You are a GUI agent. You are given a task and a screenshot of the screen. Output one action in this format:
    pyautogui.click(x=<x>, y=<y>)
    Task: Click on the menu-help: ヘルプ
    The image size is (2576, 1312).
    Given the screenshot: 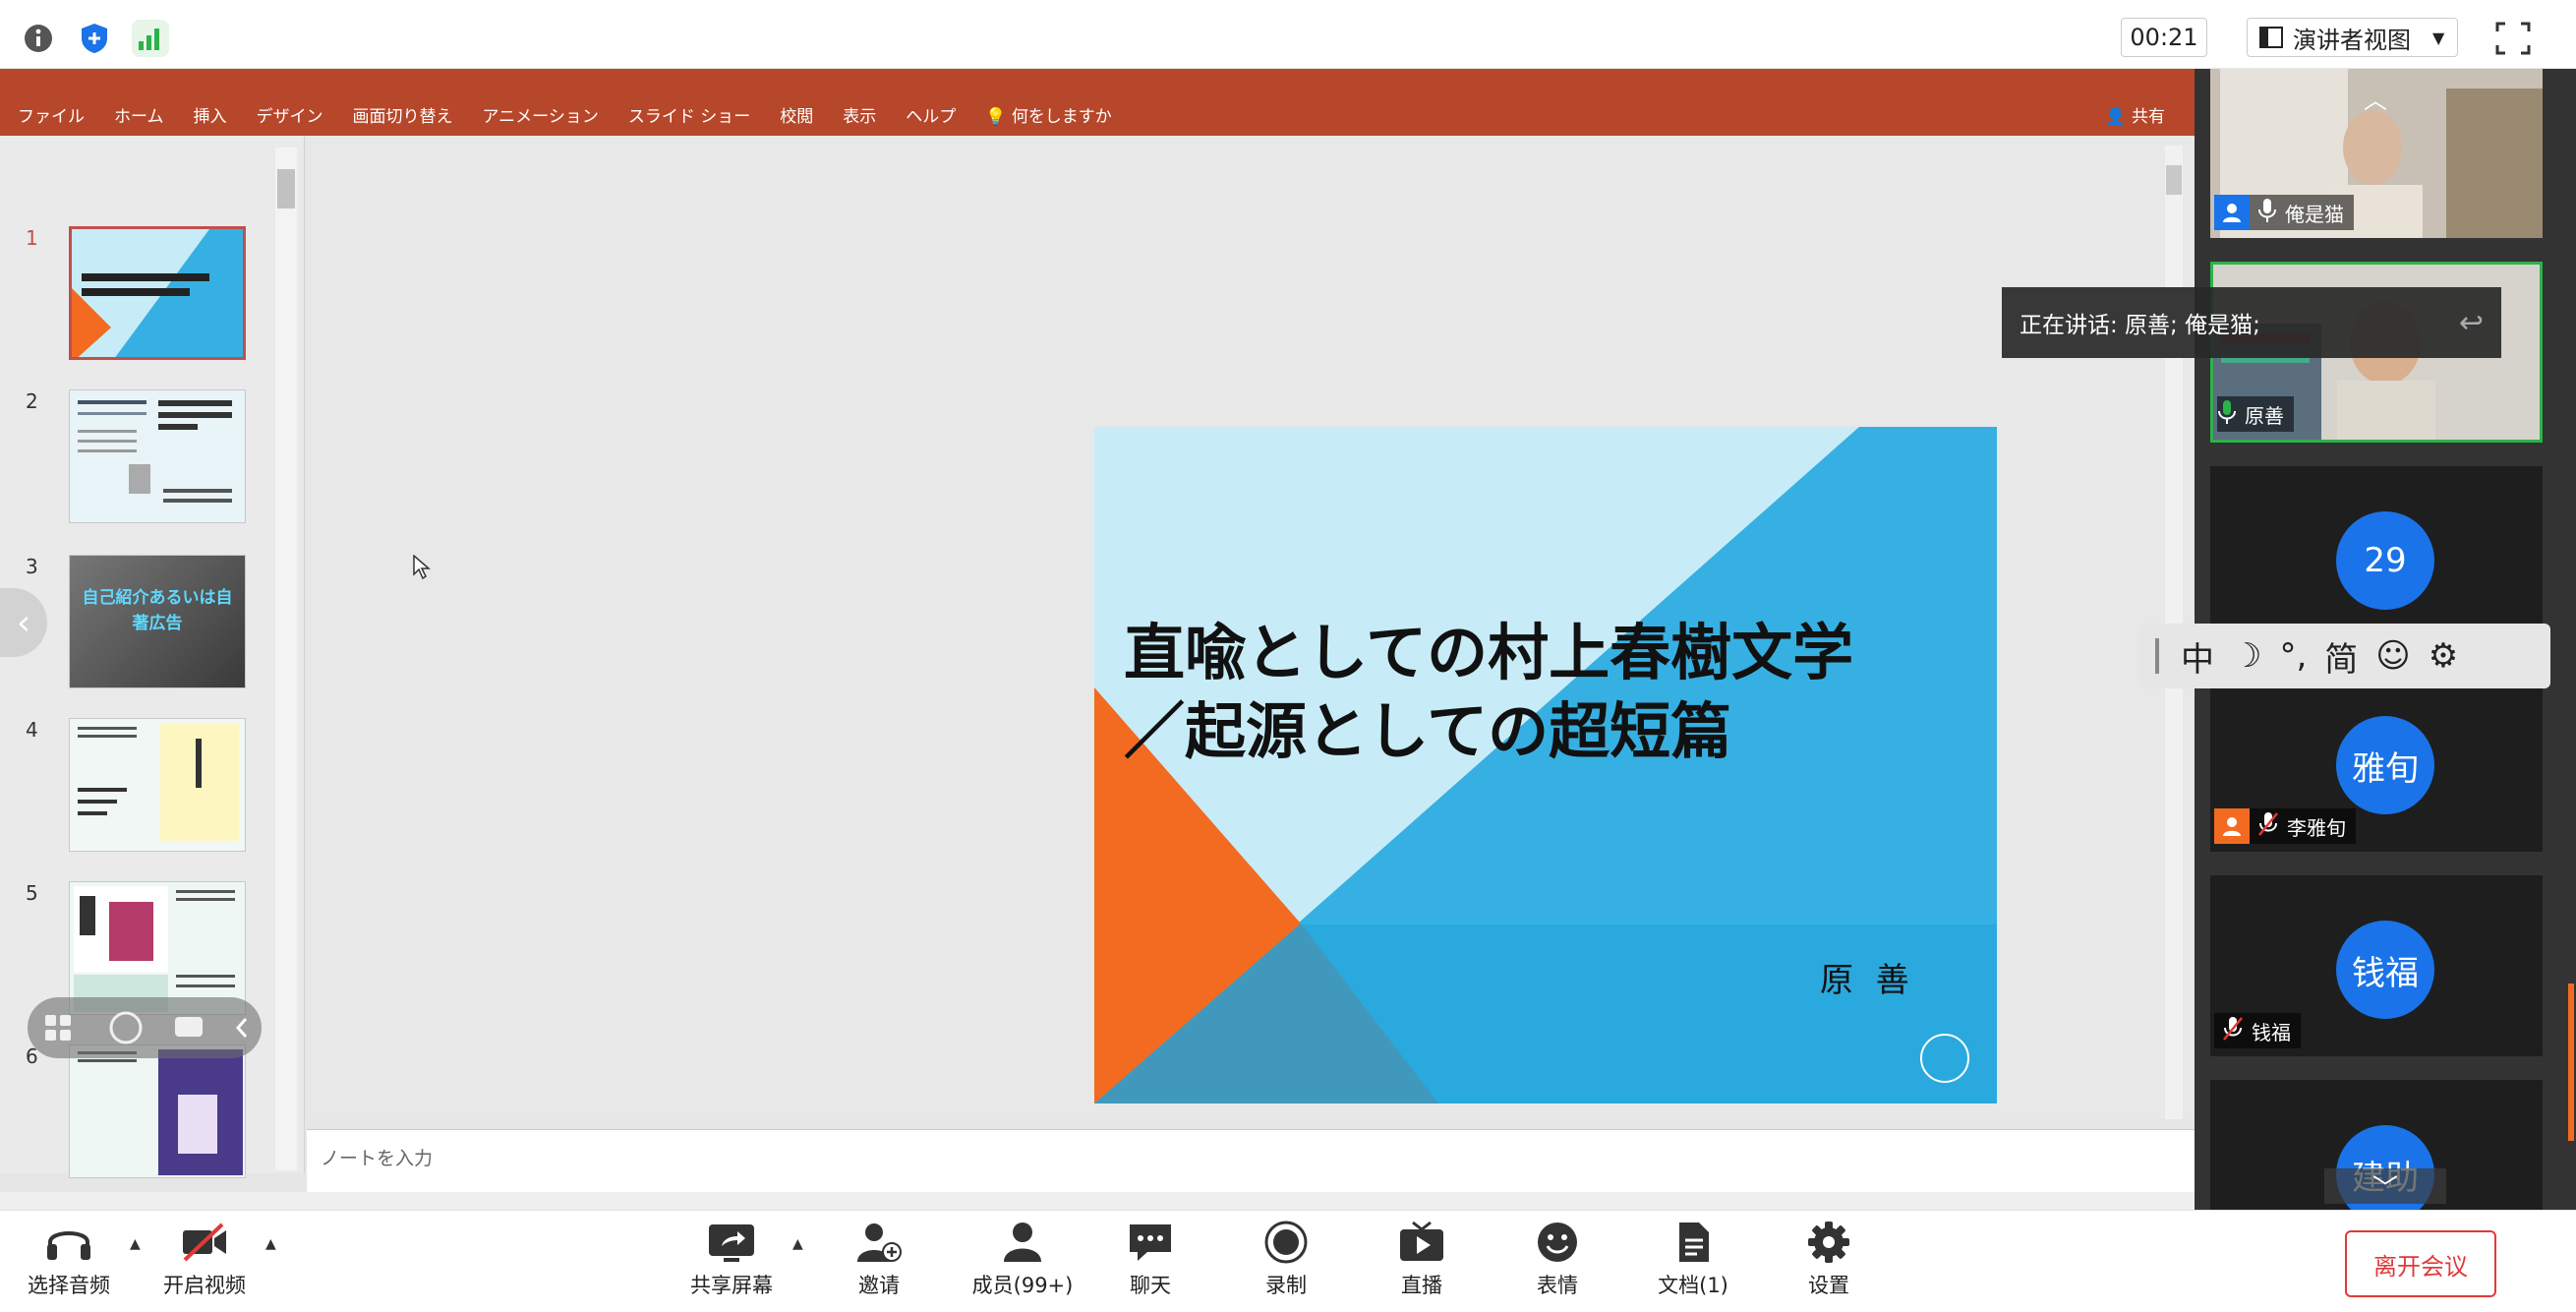 What is the action you would take?
    pyautogui.click(x=931, y=114)
    